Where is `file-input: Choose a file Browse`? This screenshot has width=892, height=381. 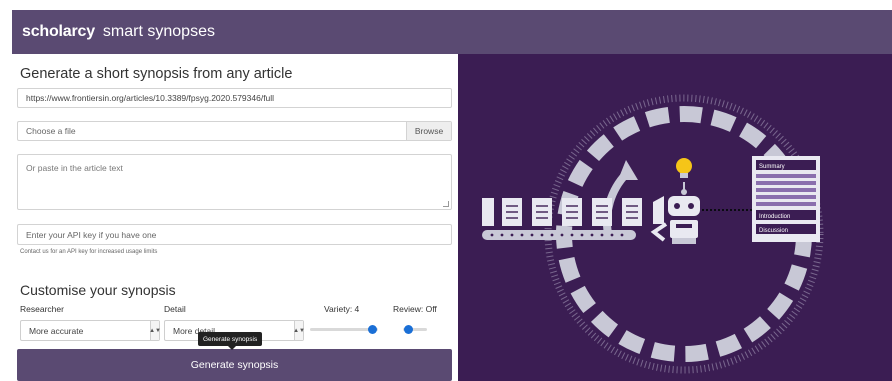 file-input: Choose a file Browse is located at coordinates (234, 131).